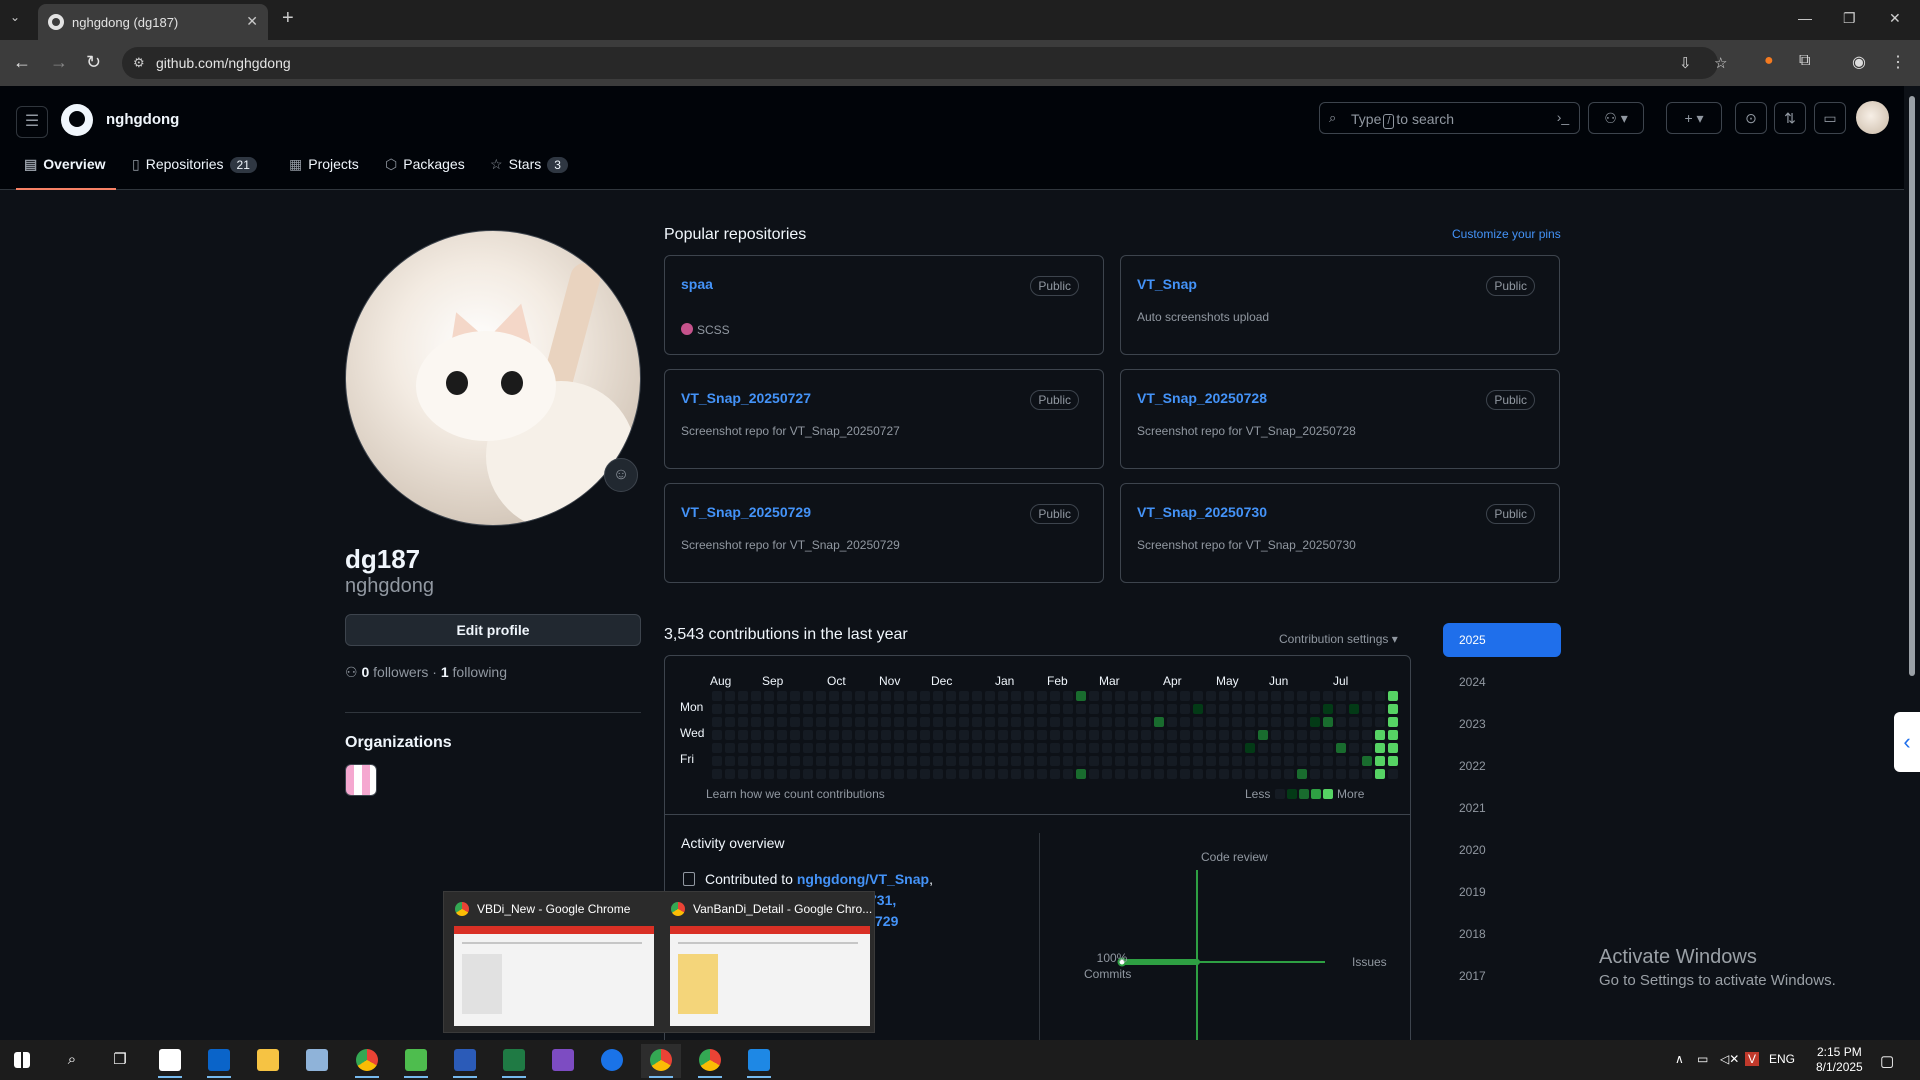 Image resolution: width=1920 pixels, height=1080 pixels. Describe the element at coordinates (1506, 234) in the screenshot. I see `customize-pins-link: Customize your pins` at that location.